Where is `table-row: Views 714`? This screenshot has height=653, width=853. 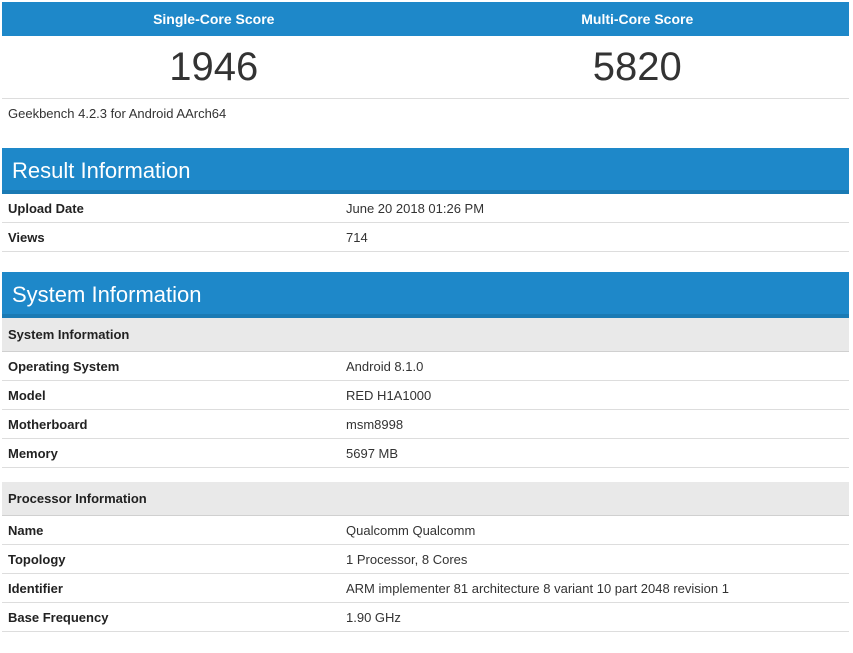 table-row: Views 714 is located at coordinates (425, 237).